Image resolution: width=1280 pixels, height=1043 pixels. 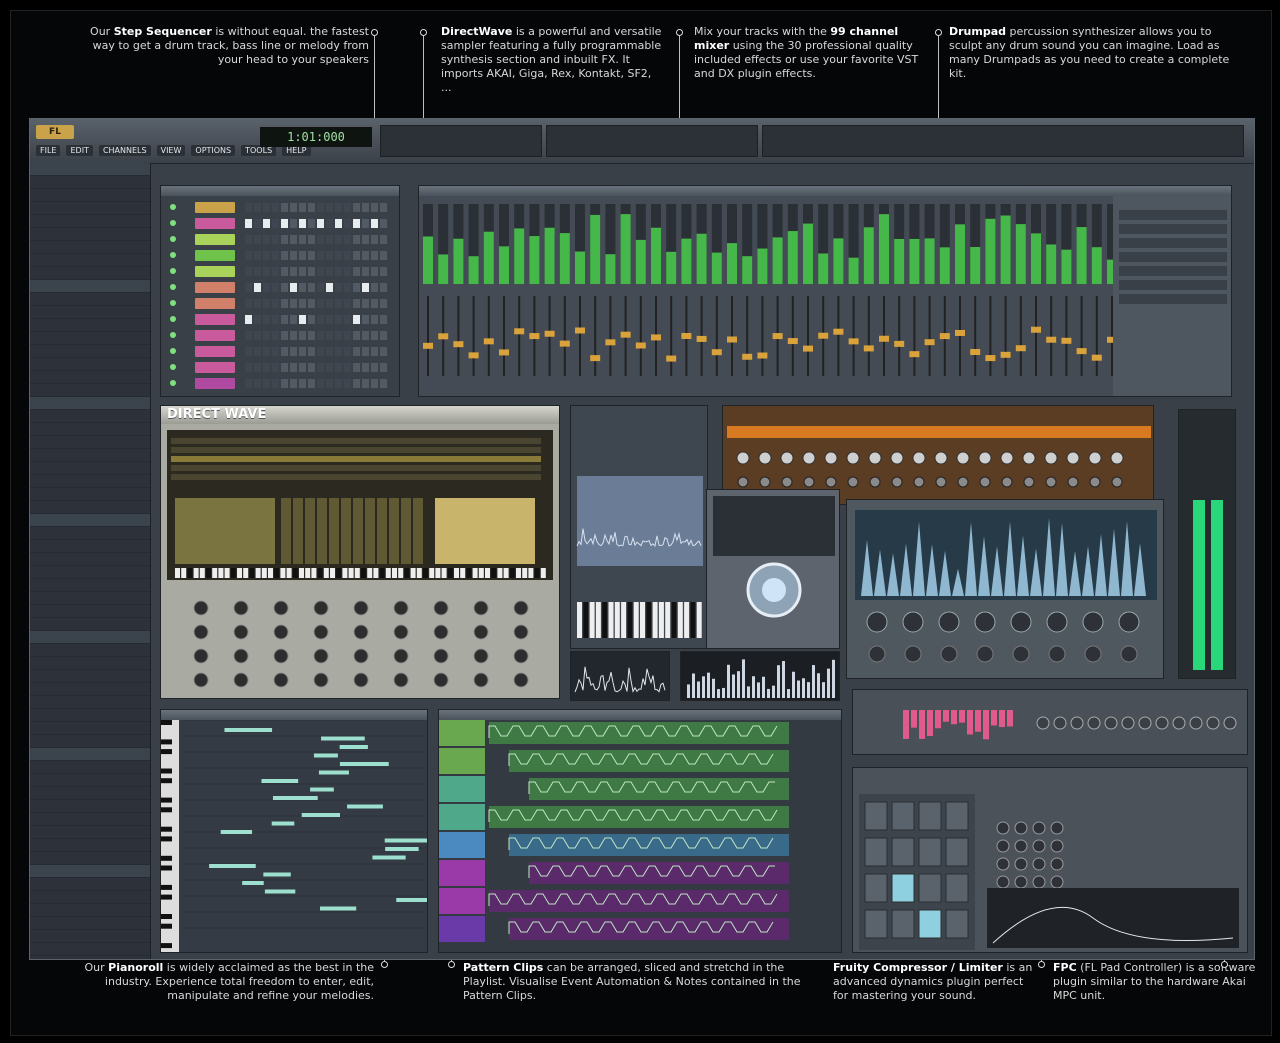 What do you see at coordinates (760, 676) in the screenshot?
I see `spectrum-window` at bounding box center [760, 676].